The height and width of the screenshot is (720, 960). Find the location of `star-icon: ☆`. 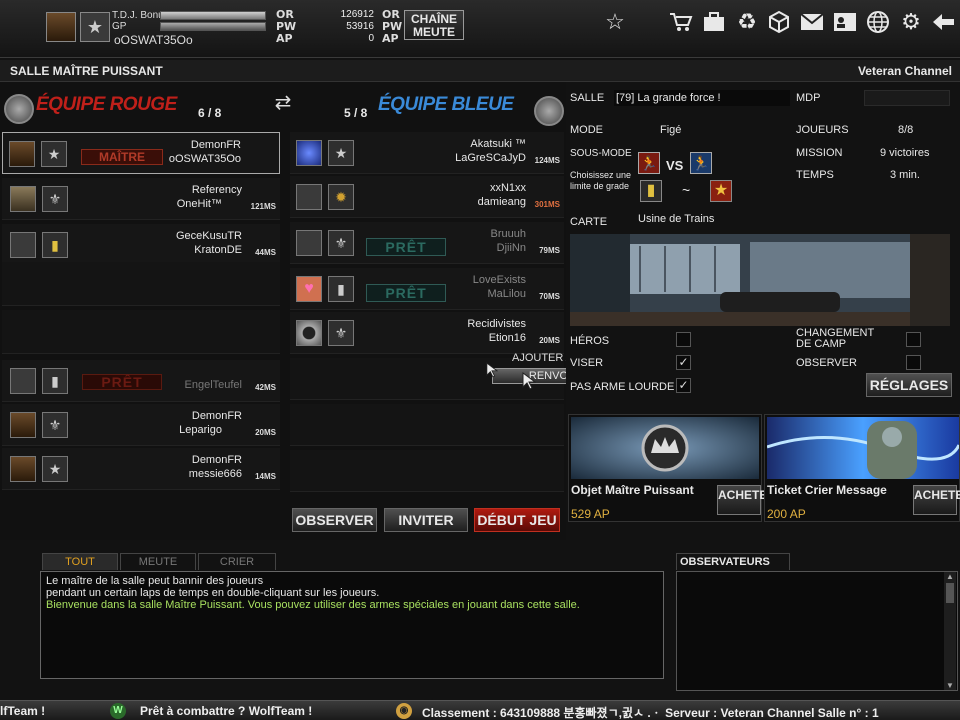

star-icon: ☆ is located at coordinates (615, 22).